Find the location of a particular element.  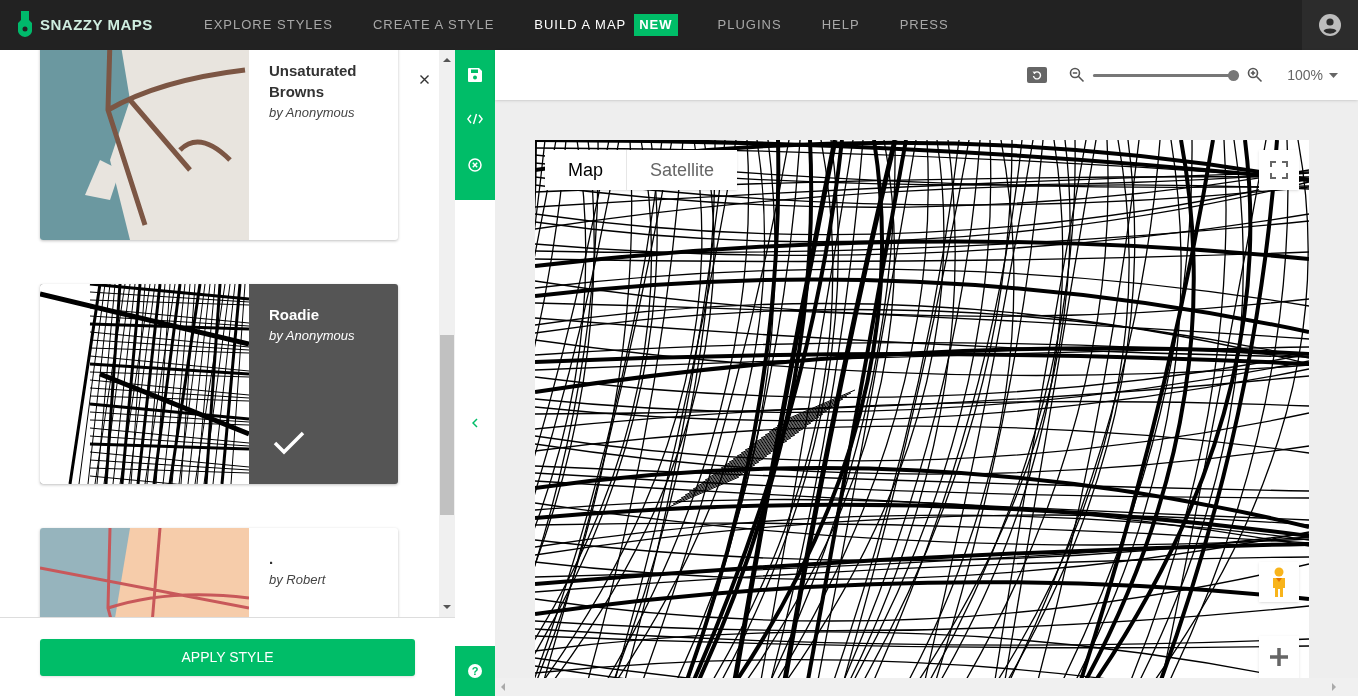

reset-button is located at coordinates (1037, 75).